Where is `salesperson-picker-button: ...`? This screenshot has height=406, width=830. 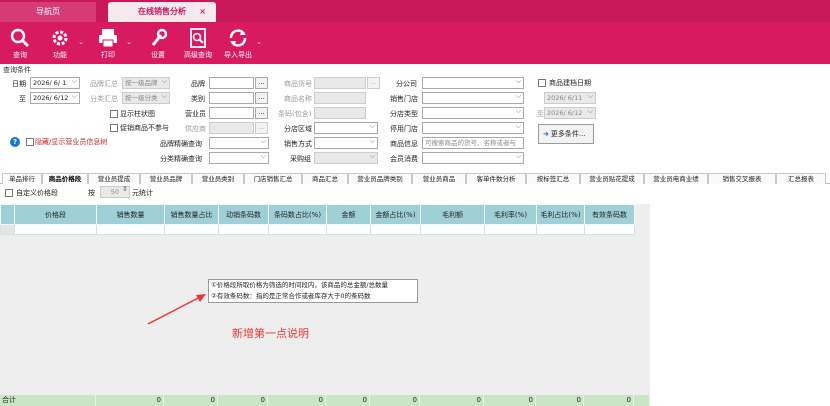
salesperson-picker-button: ... is located at coordinates (261, 113).